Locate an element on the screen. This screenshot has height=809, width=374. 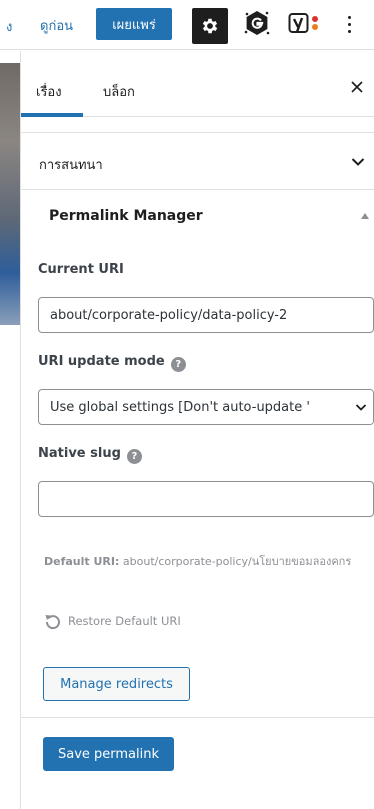
save-permalink-button: Save permalink is located at coordinates (108, 754).